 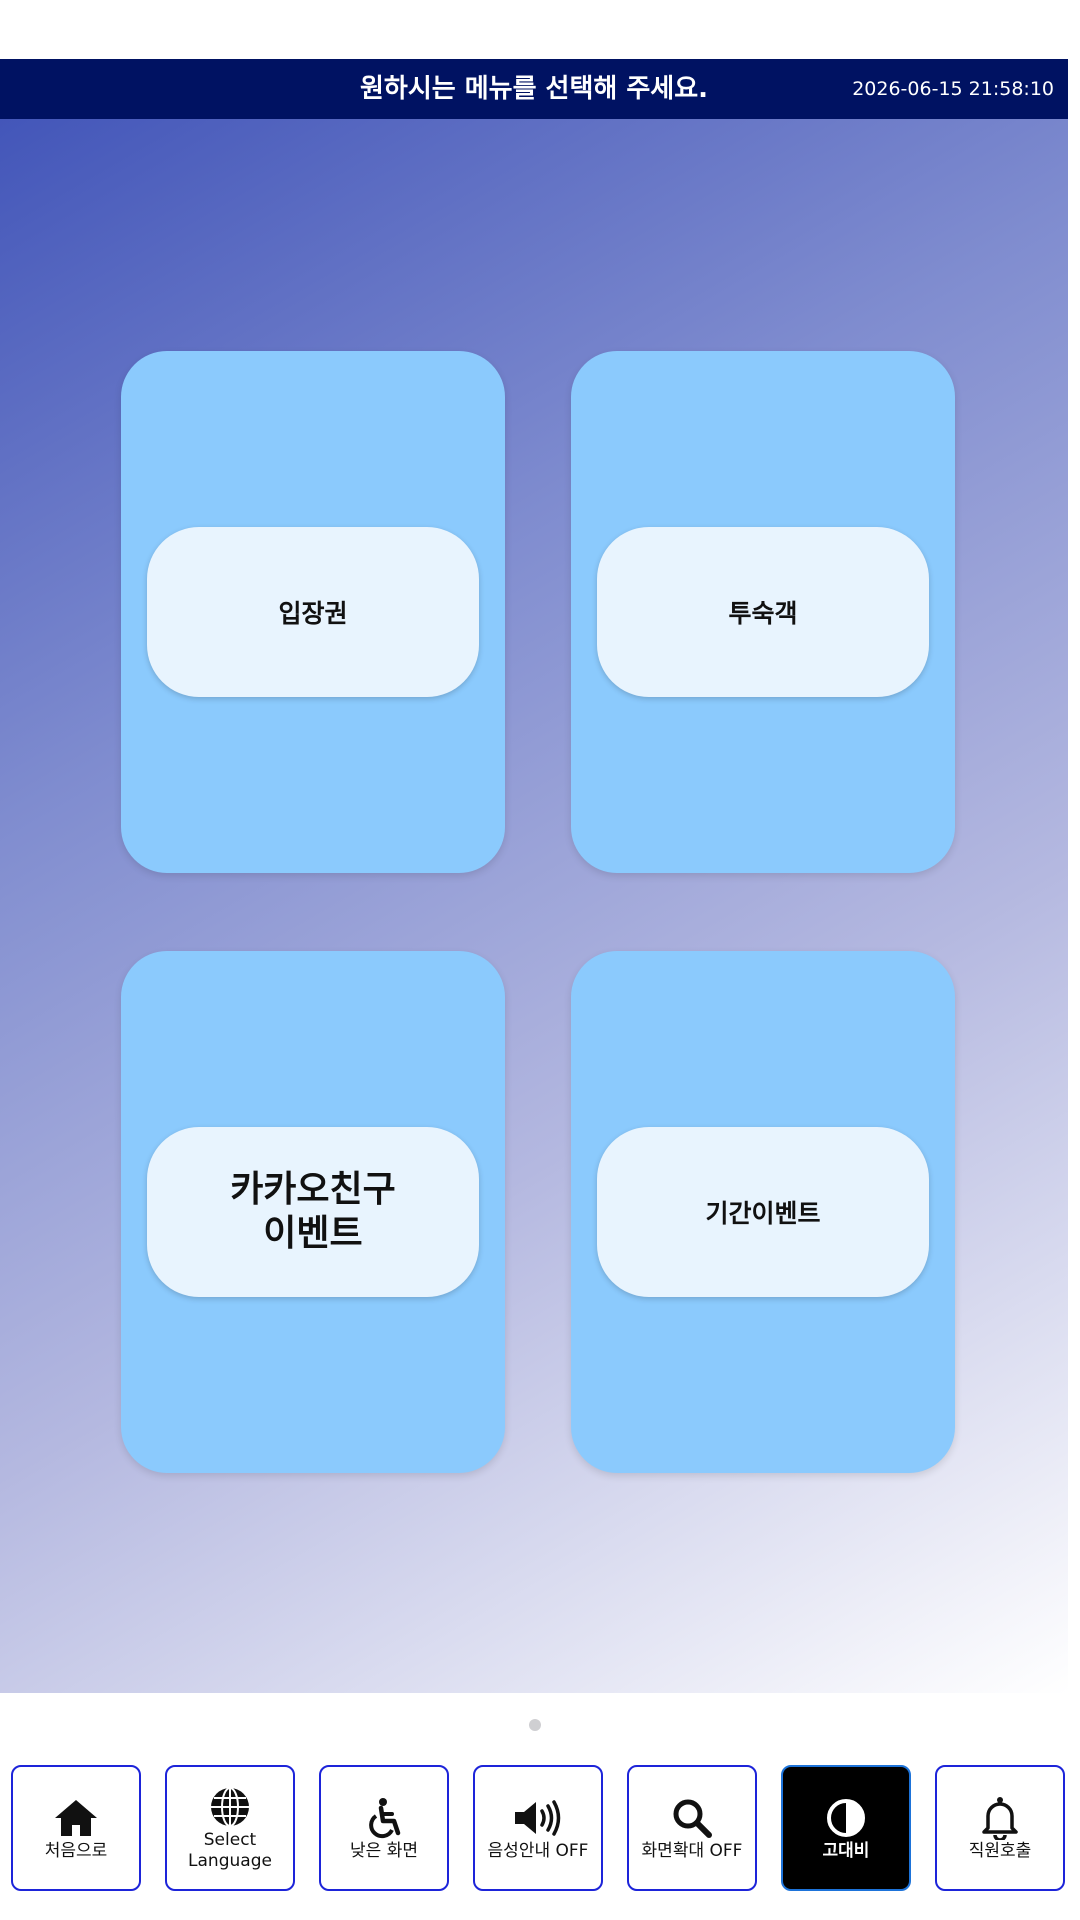 What do you see at coordinates (538, 1818) in the screenshot?
I see `speaker-icon` at bounding box center [538, 1818].